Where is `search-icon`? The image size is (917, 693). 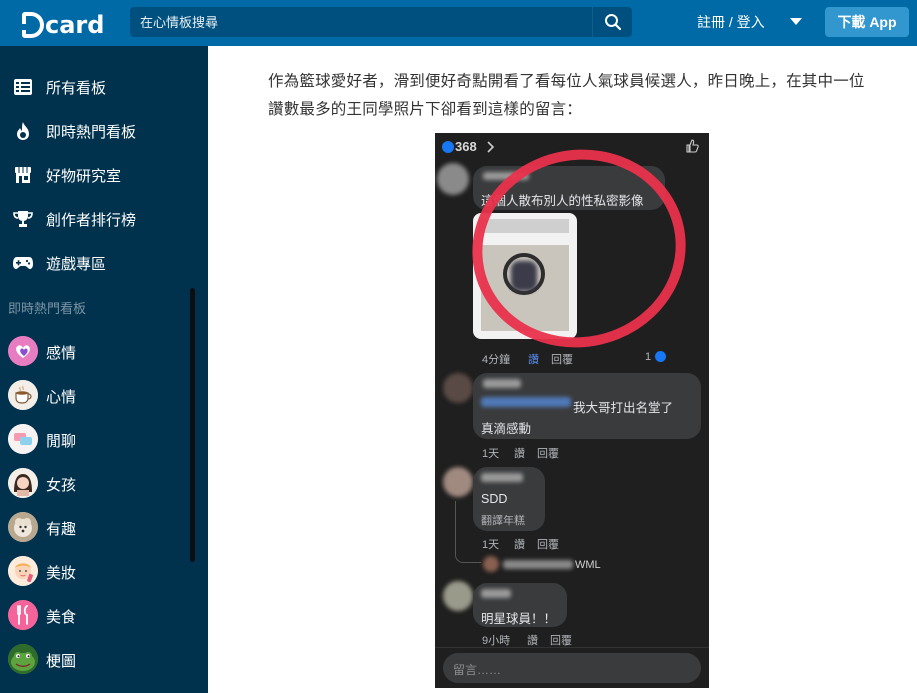 search-icon is located at coordinates (612, 22).